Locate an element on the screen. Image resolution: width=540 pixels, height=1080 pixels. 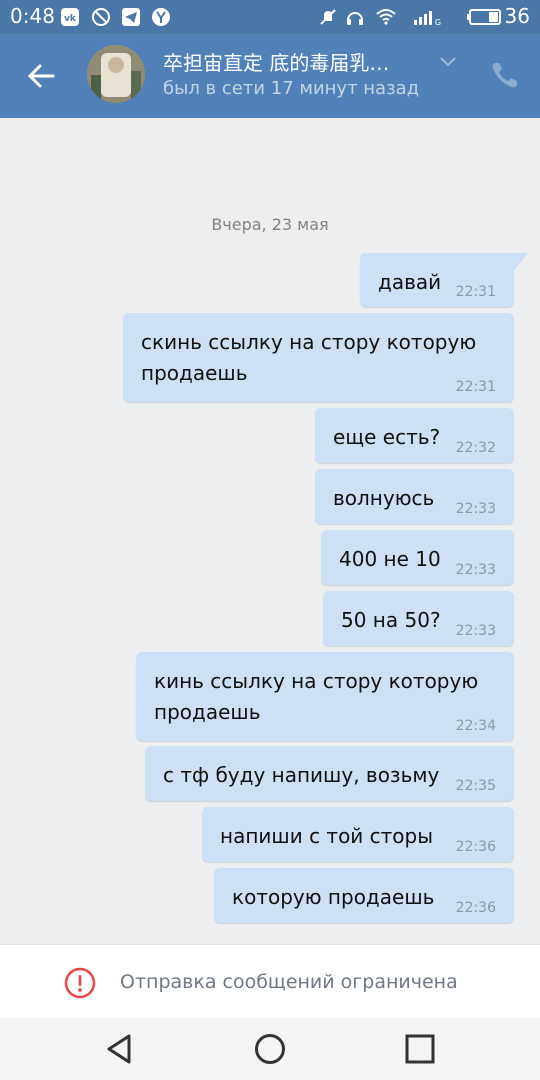
network-type: G is located at coordinates (438, 22).